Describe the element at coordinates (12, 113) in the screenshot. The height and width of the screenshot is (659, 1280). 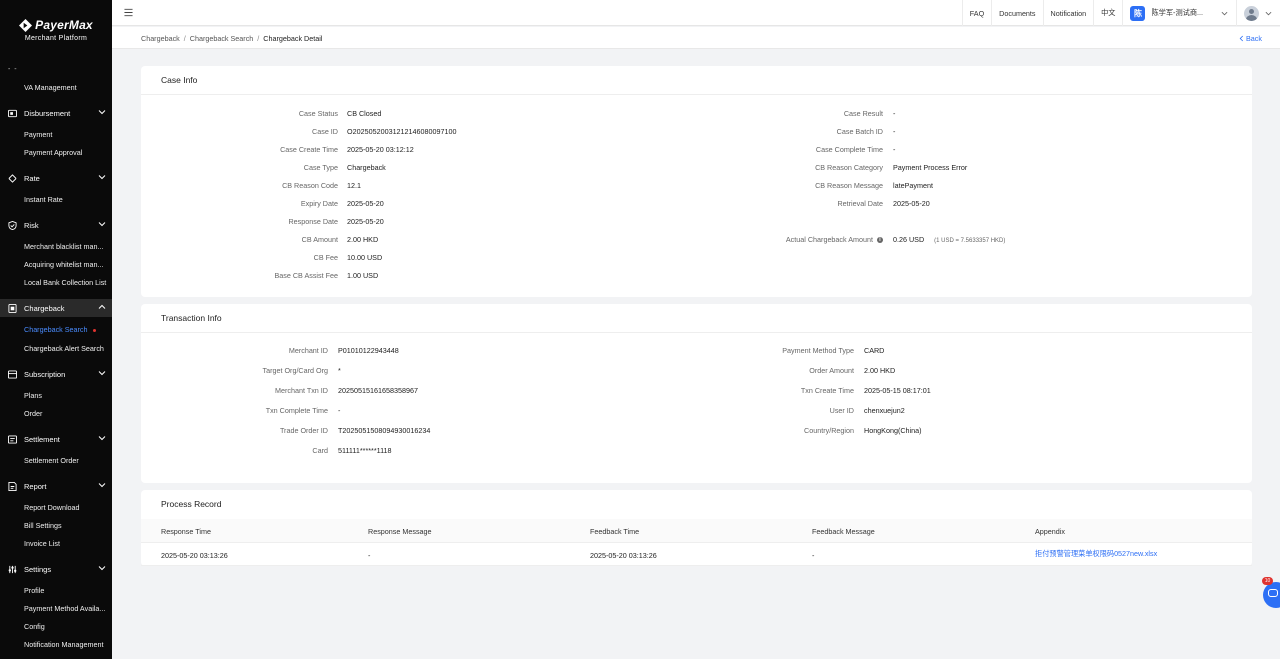
I see `disbursement-icon` at that location.